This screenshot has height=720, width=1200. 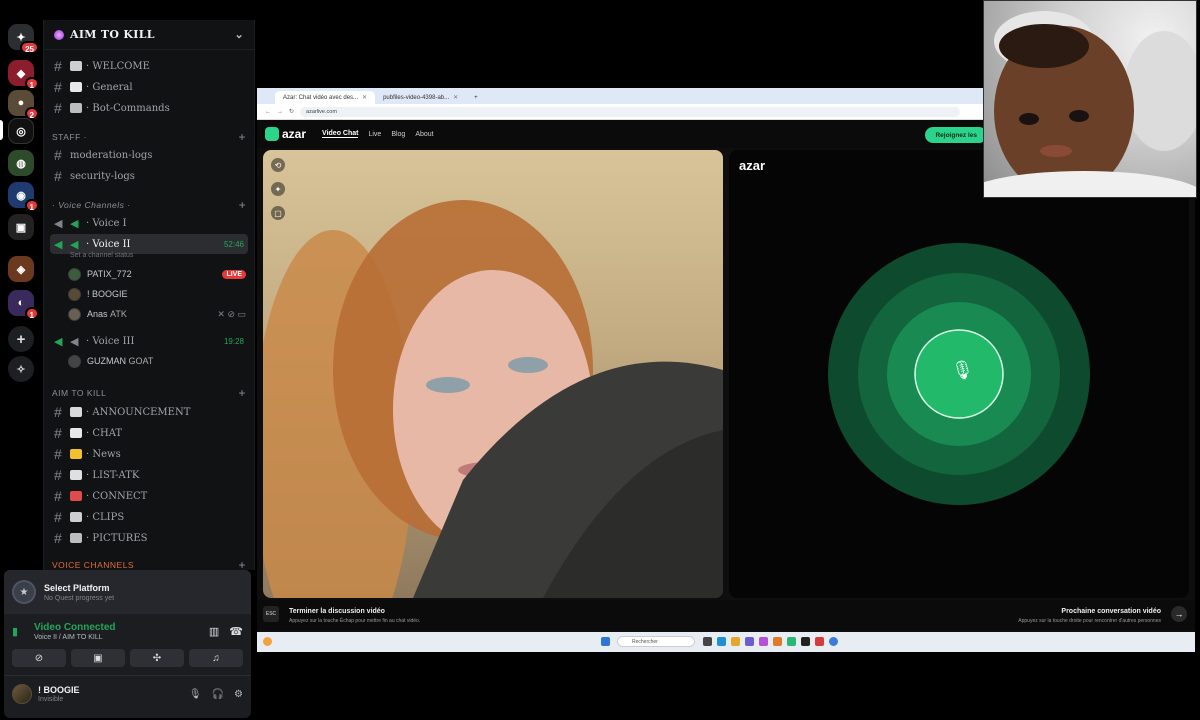 What do you see at coordinates (149, 205) in the screenshot?
I see `category-voice: · Voice Channels · +` at bounding box center [149, 205].